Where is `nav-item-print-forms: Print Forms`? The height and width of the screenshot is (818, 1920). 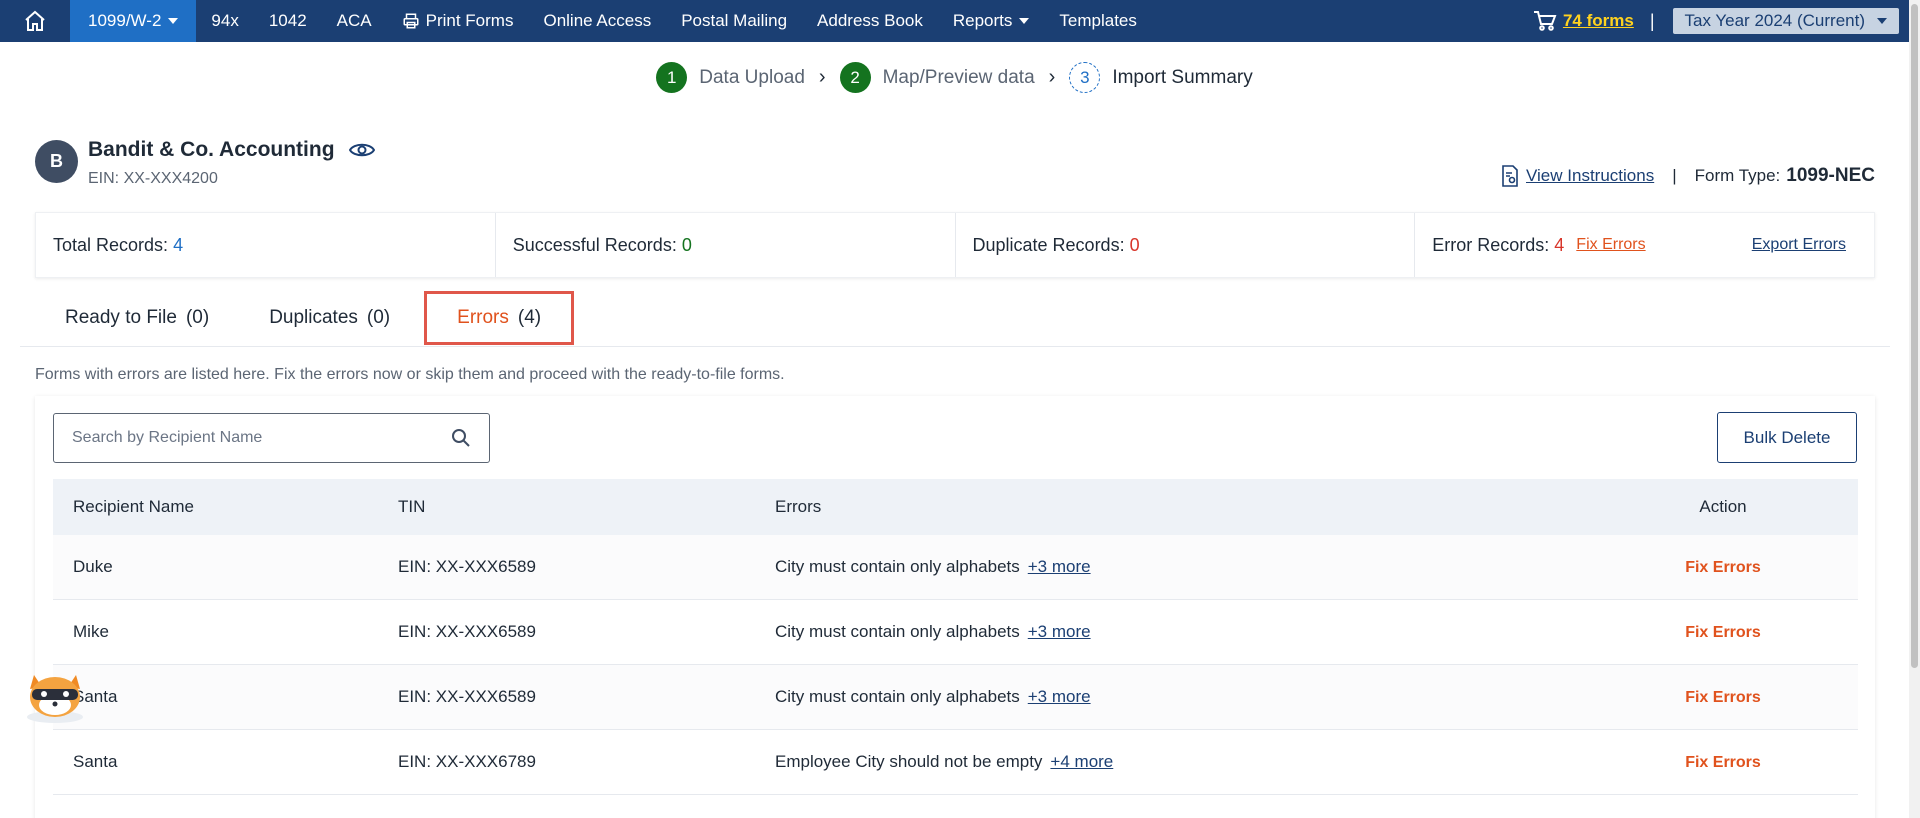 nav-item-print-forms: Print Forms is located at coordinates (458, 21).